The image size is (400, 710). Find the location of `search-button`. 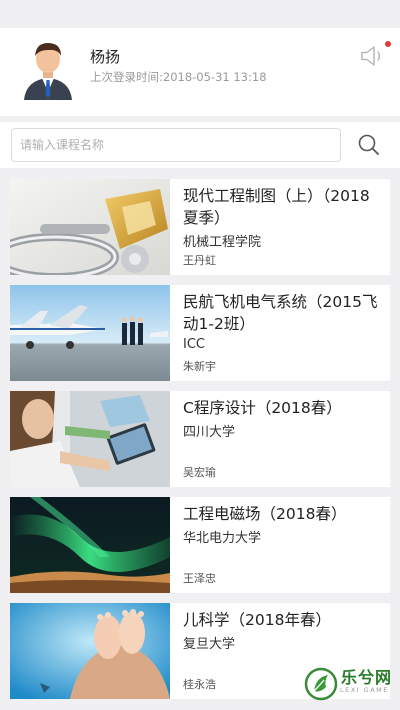

search-button is located at coordinates (369, 145).